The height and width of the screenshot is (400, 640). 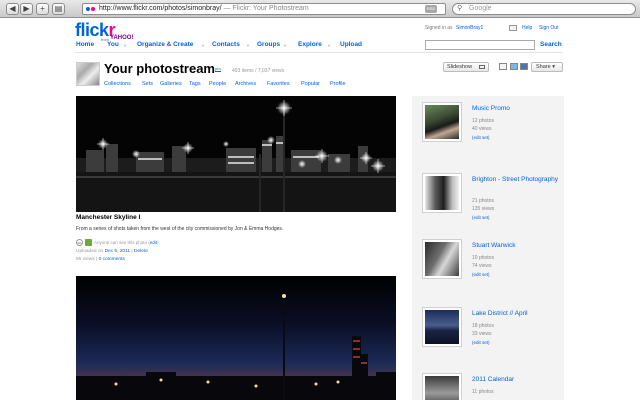 What do you see at coordinates (85, 259) in the screenshot?
I see `views-count: 66 views` at bounding box center [85, 259].